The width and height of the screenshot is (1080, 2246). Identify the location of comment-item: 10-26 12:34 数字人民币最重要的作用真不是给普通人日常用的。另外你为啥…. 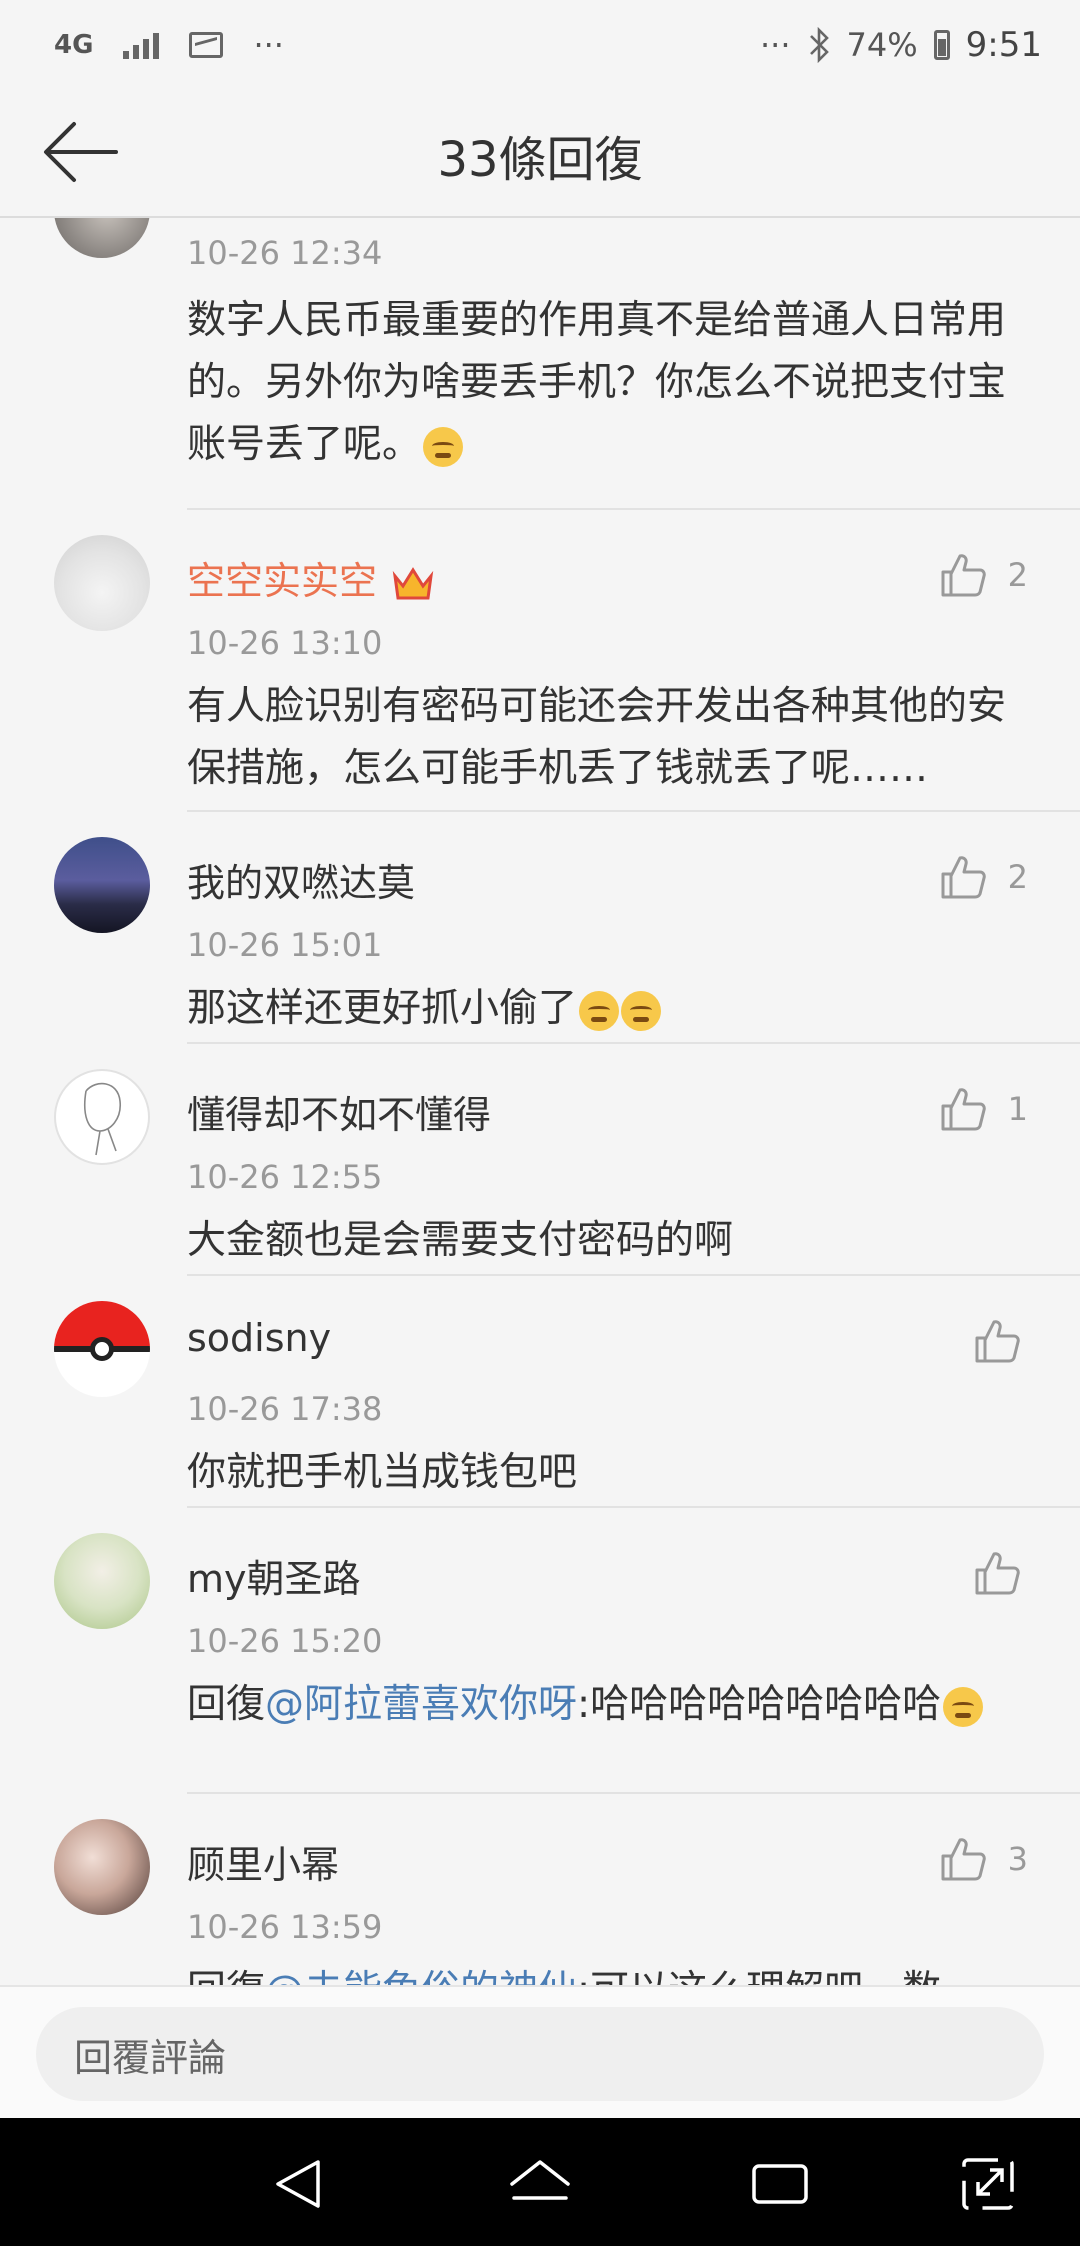
(540, 364).